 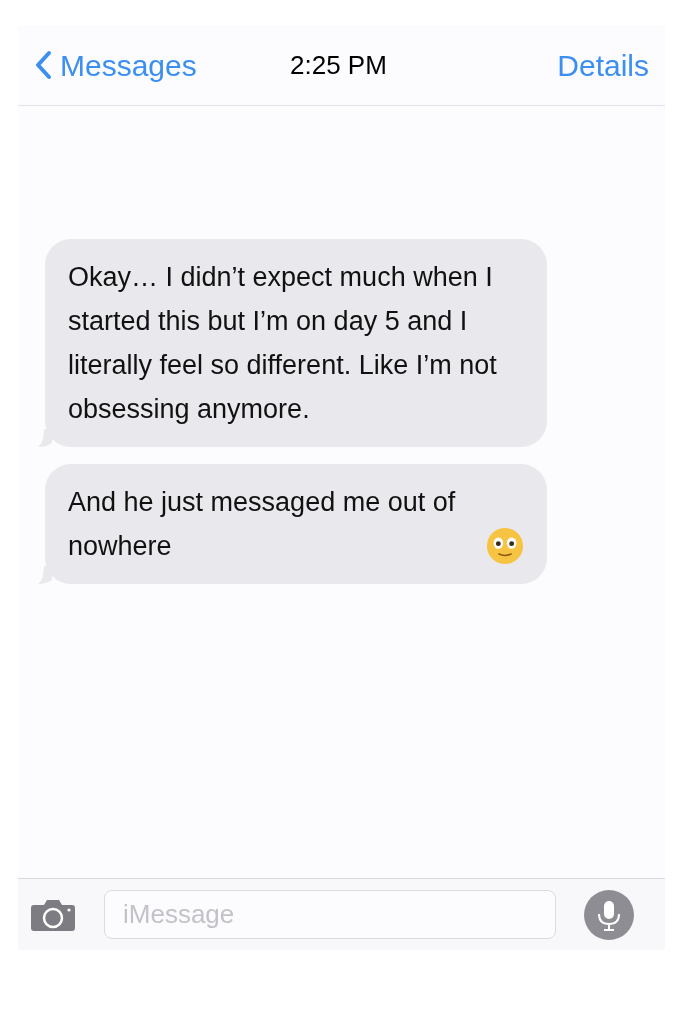 What do you see at coordinates (262, 524) in the screenshot?
I see `message-text: And he just messaged me out of nowhere` at bounding box center [262, 524].